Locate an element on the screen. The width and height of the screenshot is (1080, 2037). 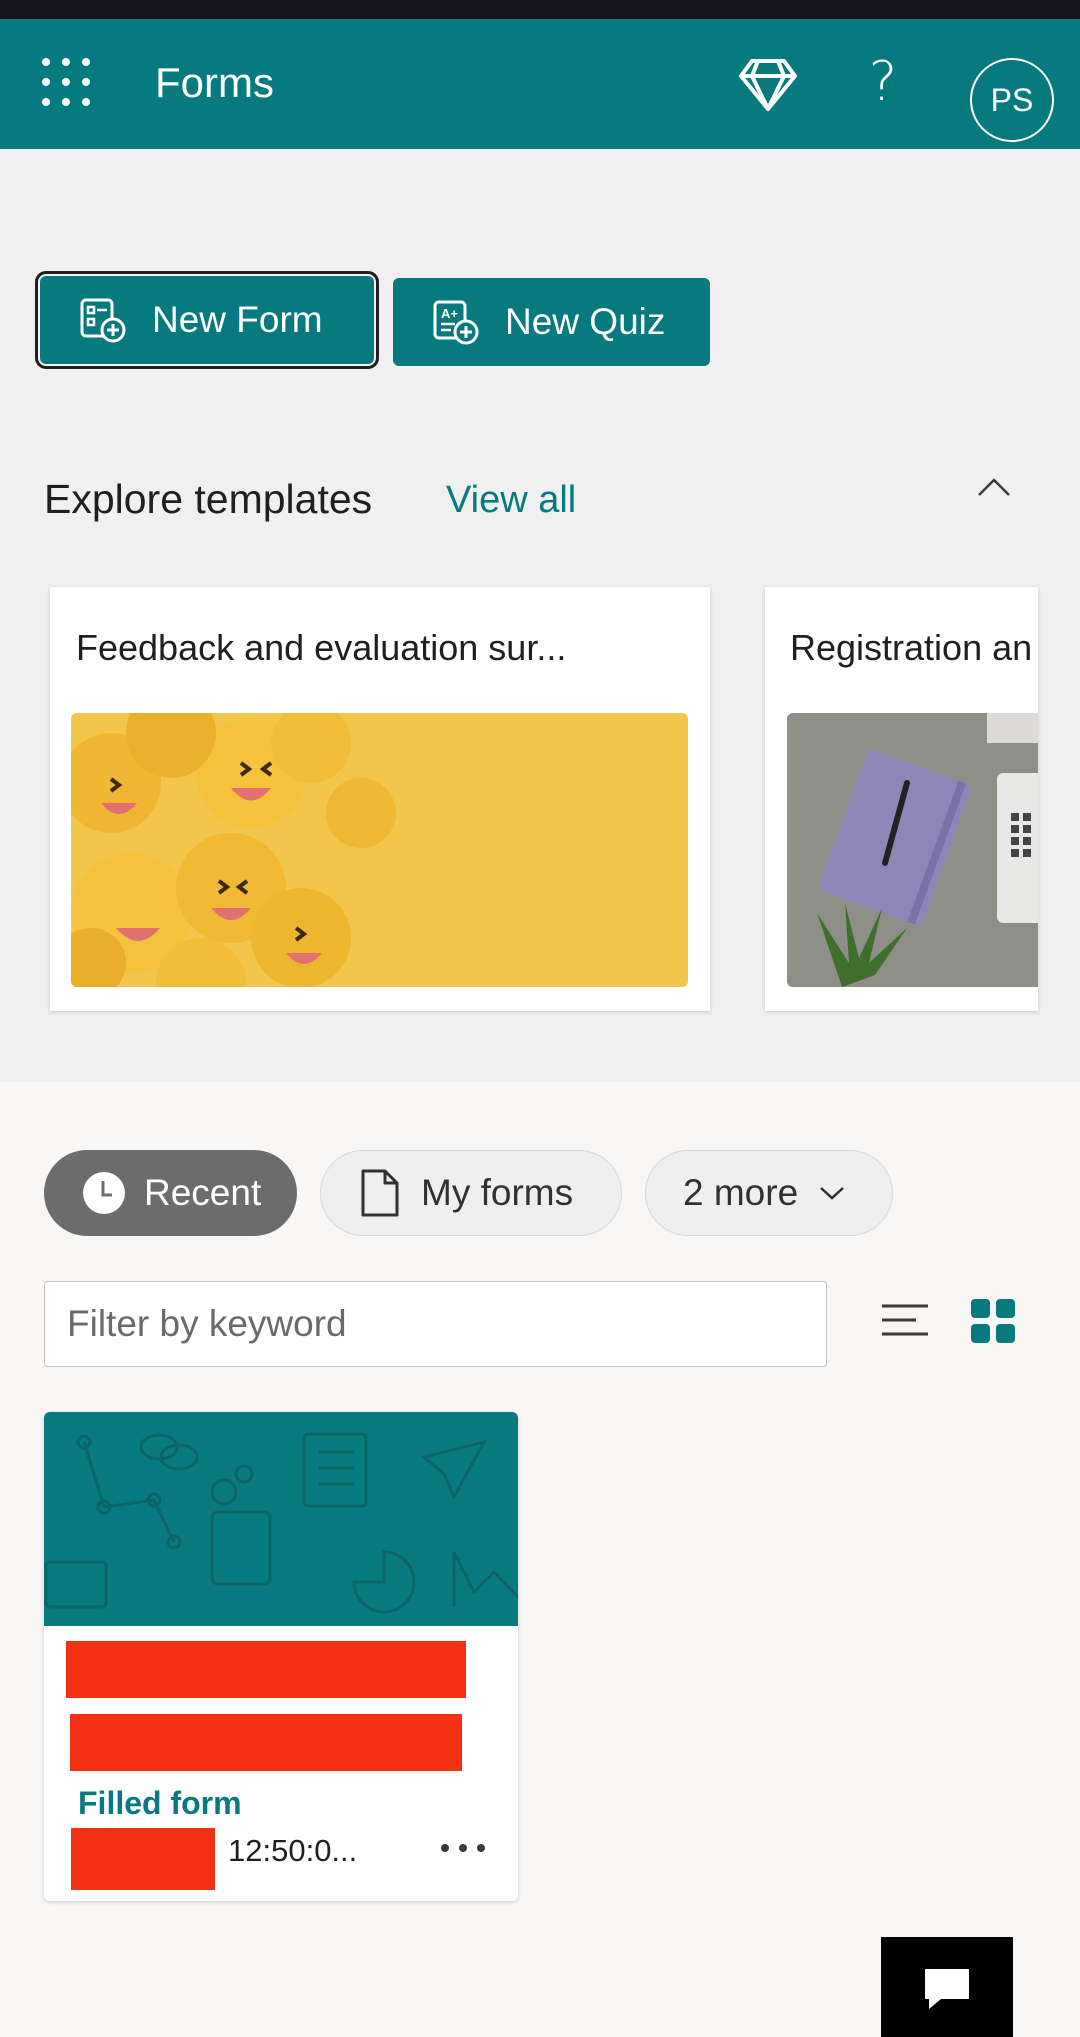
redacted-date is located at coordinates (143, 1859).